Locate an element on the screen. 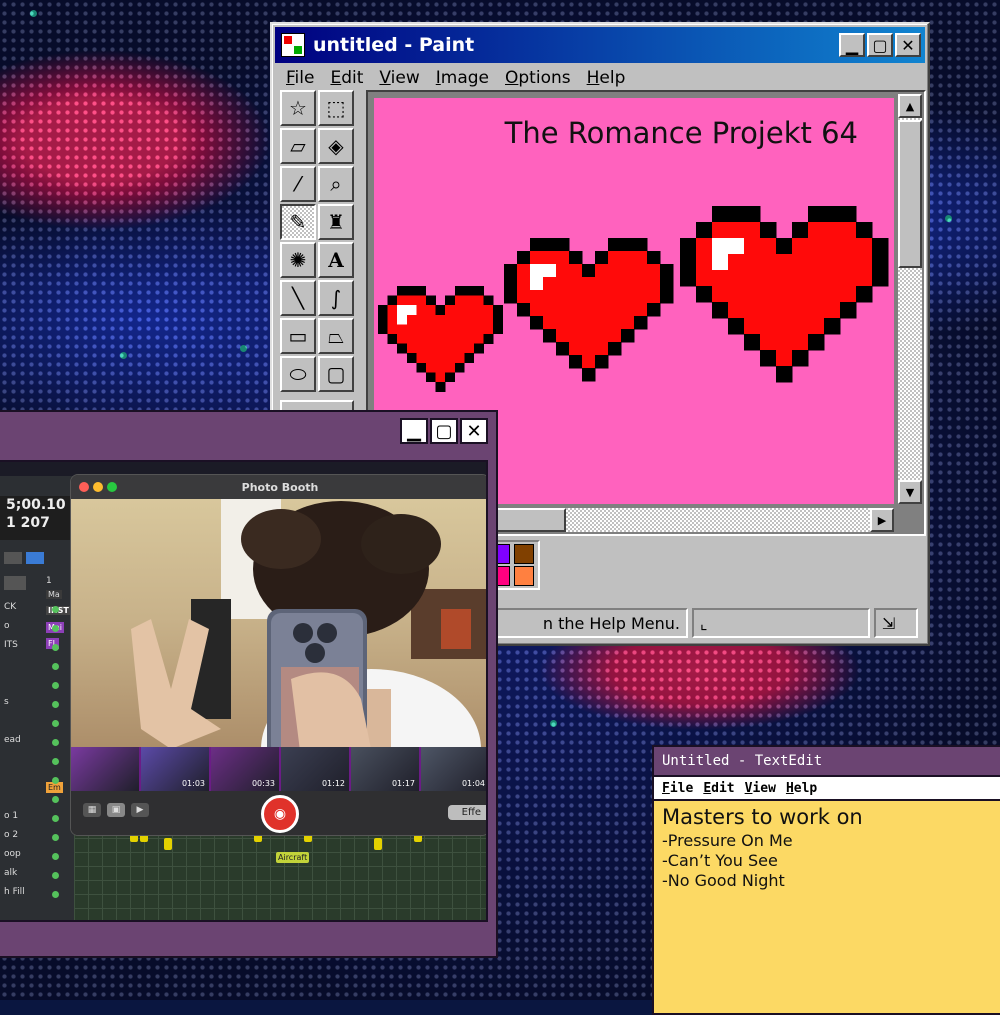 The image size is (1000, 1015). text-tool: A is located at coordinates (336, 260).